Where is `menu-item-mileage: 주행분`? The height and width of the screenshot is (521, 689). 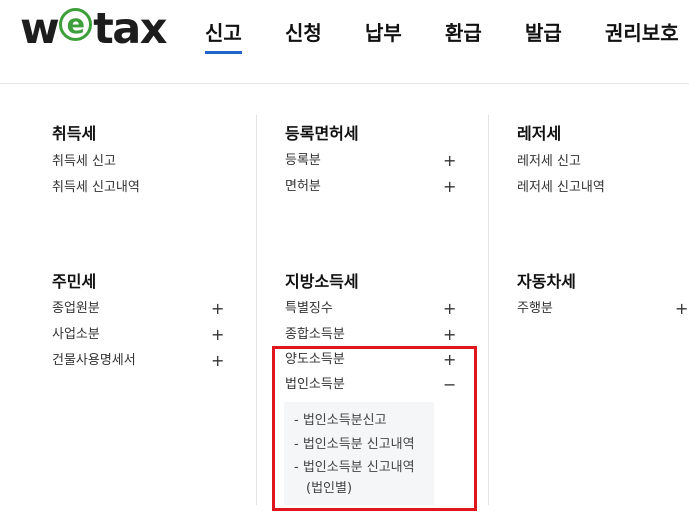 menu-item-mileage: 주행분 is located at coordinates (535, 309).